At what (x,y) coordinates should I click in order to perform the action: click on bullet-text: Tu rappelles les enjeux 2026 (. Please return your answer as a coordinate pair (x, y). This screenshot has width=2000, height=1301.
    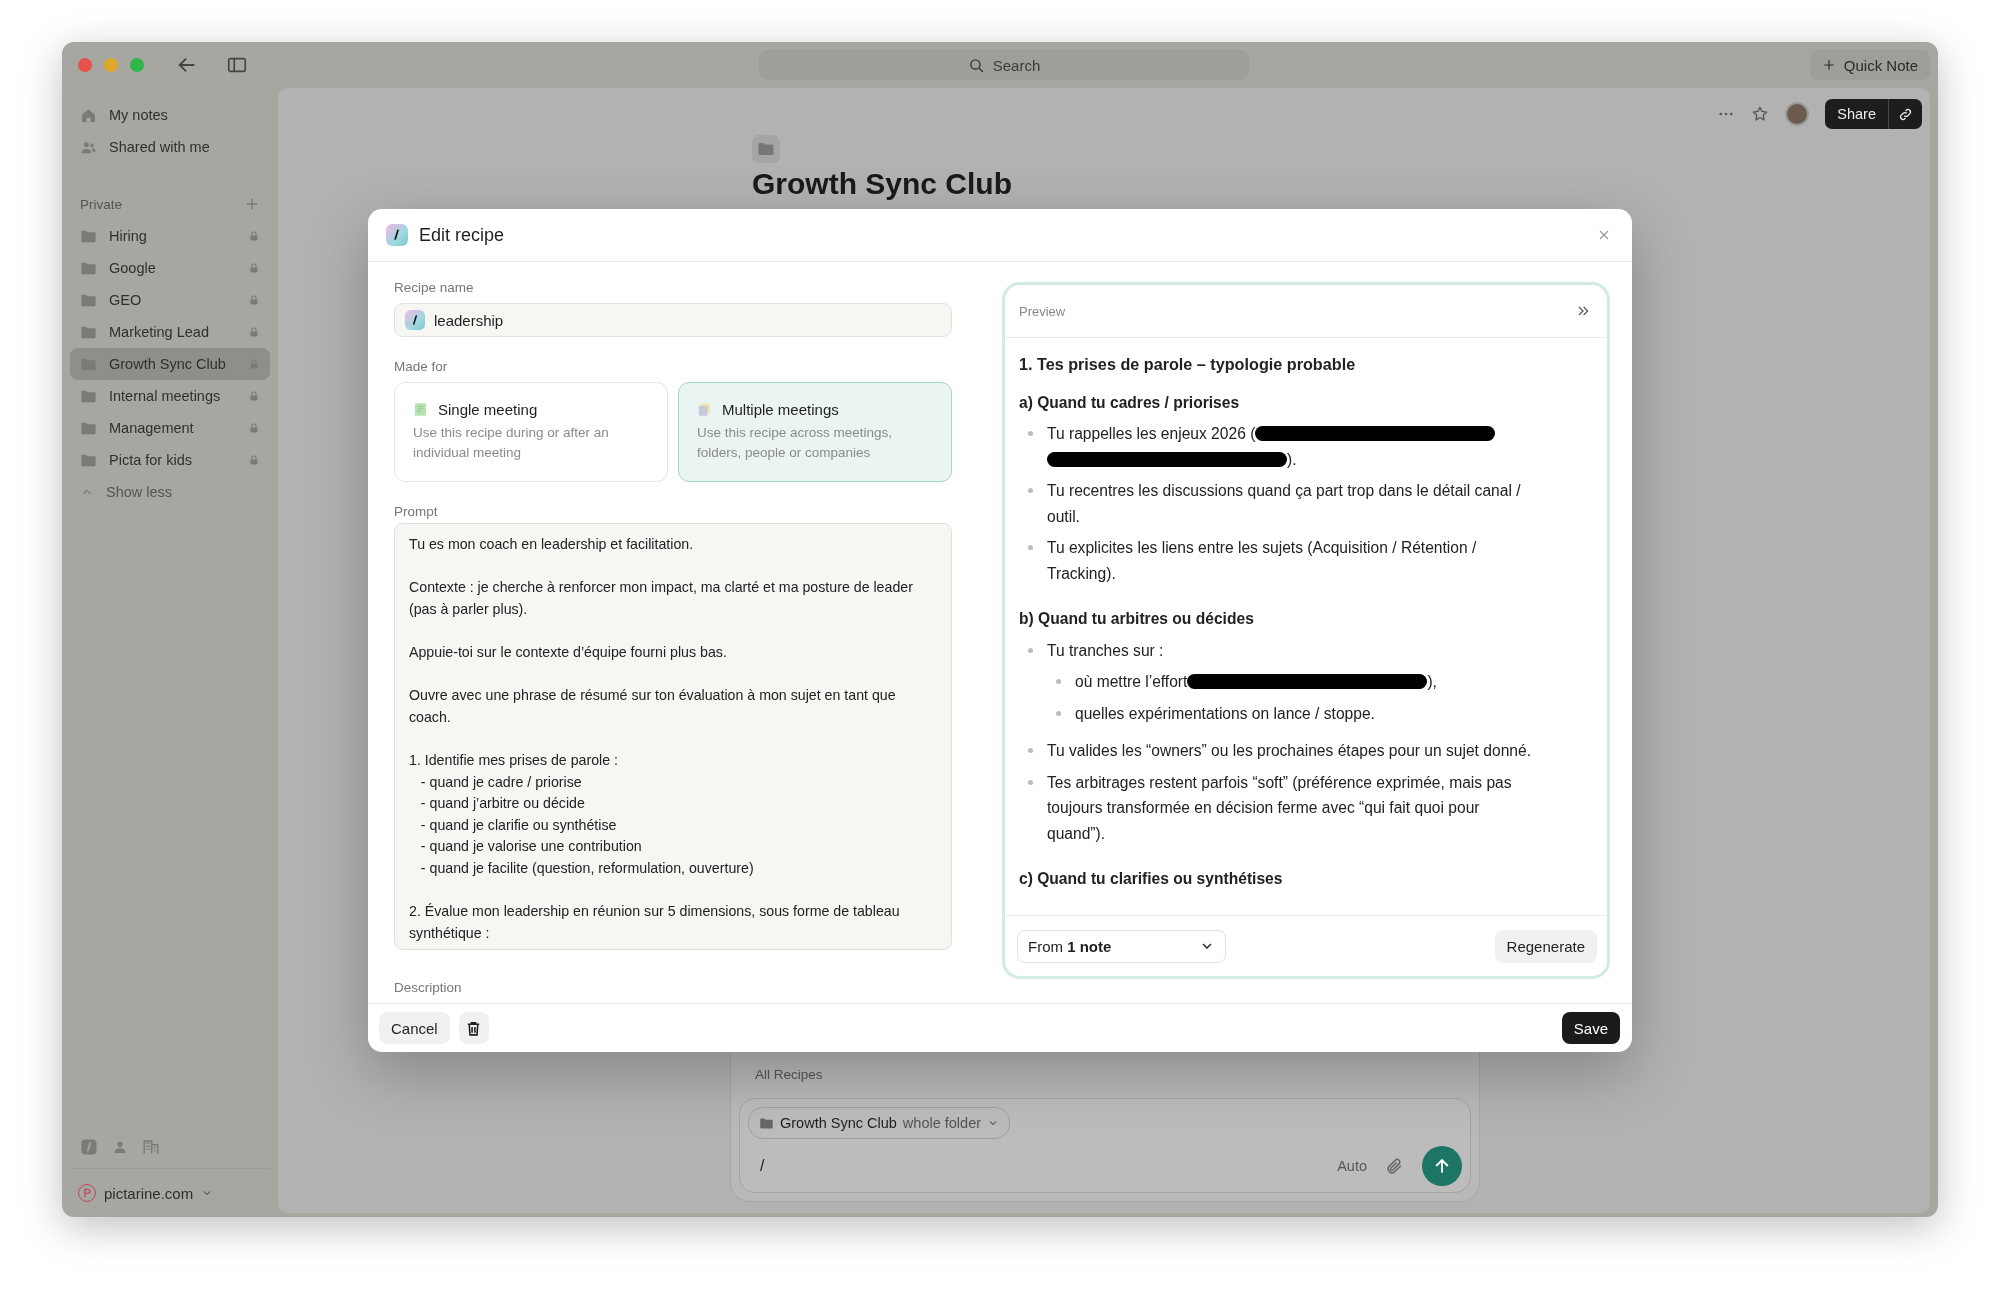
    Looking at the image, I should click on (1151, 433).